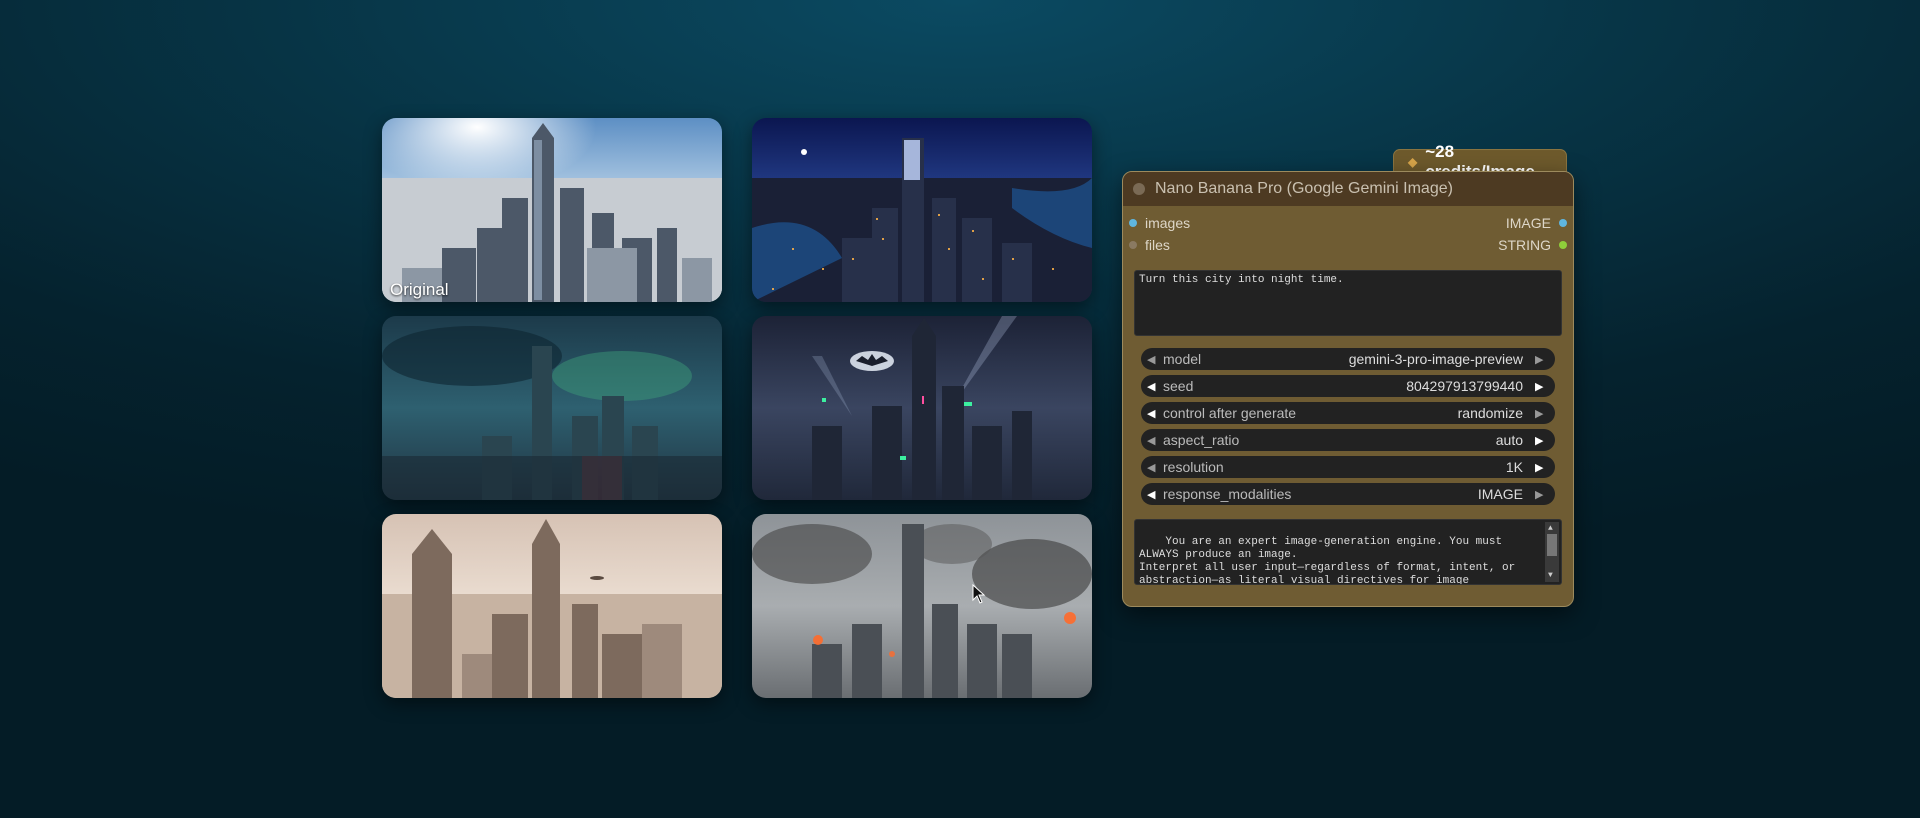 This screenshot has width=1920, height=818. What do you see at coordinates (1304, 188) in the screenshot?
I see `node-title: Nano Banana Pro (Google Gemini Image)` at bounding box center [1304, 188].